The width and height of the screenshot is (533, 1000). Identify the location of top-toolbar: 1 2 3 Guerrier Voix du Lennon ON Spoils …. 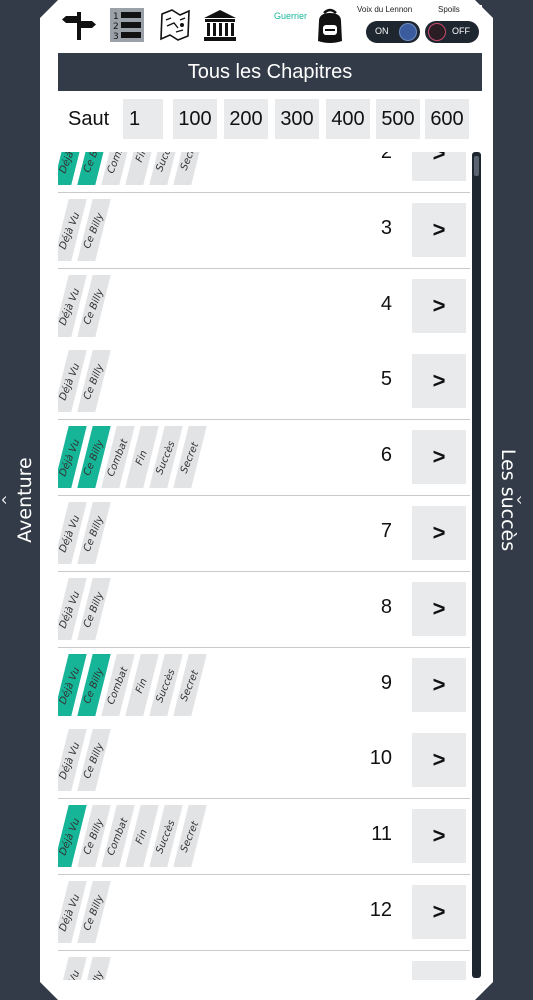
(270, 26).